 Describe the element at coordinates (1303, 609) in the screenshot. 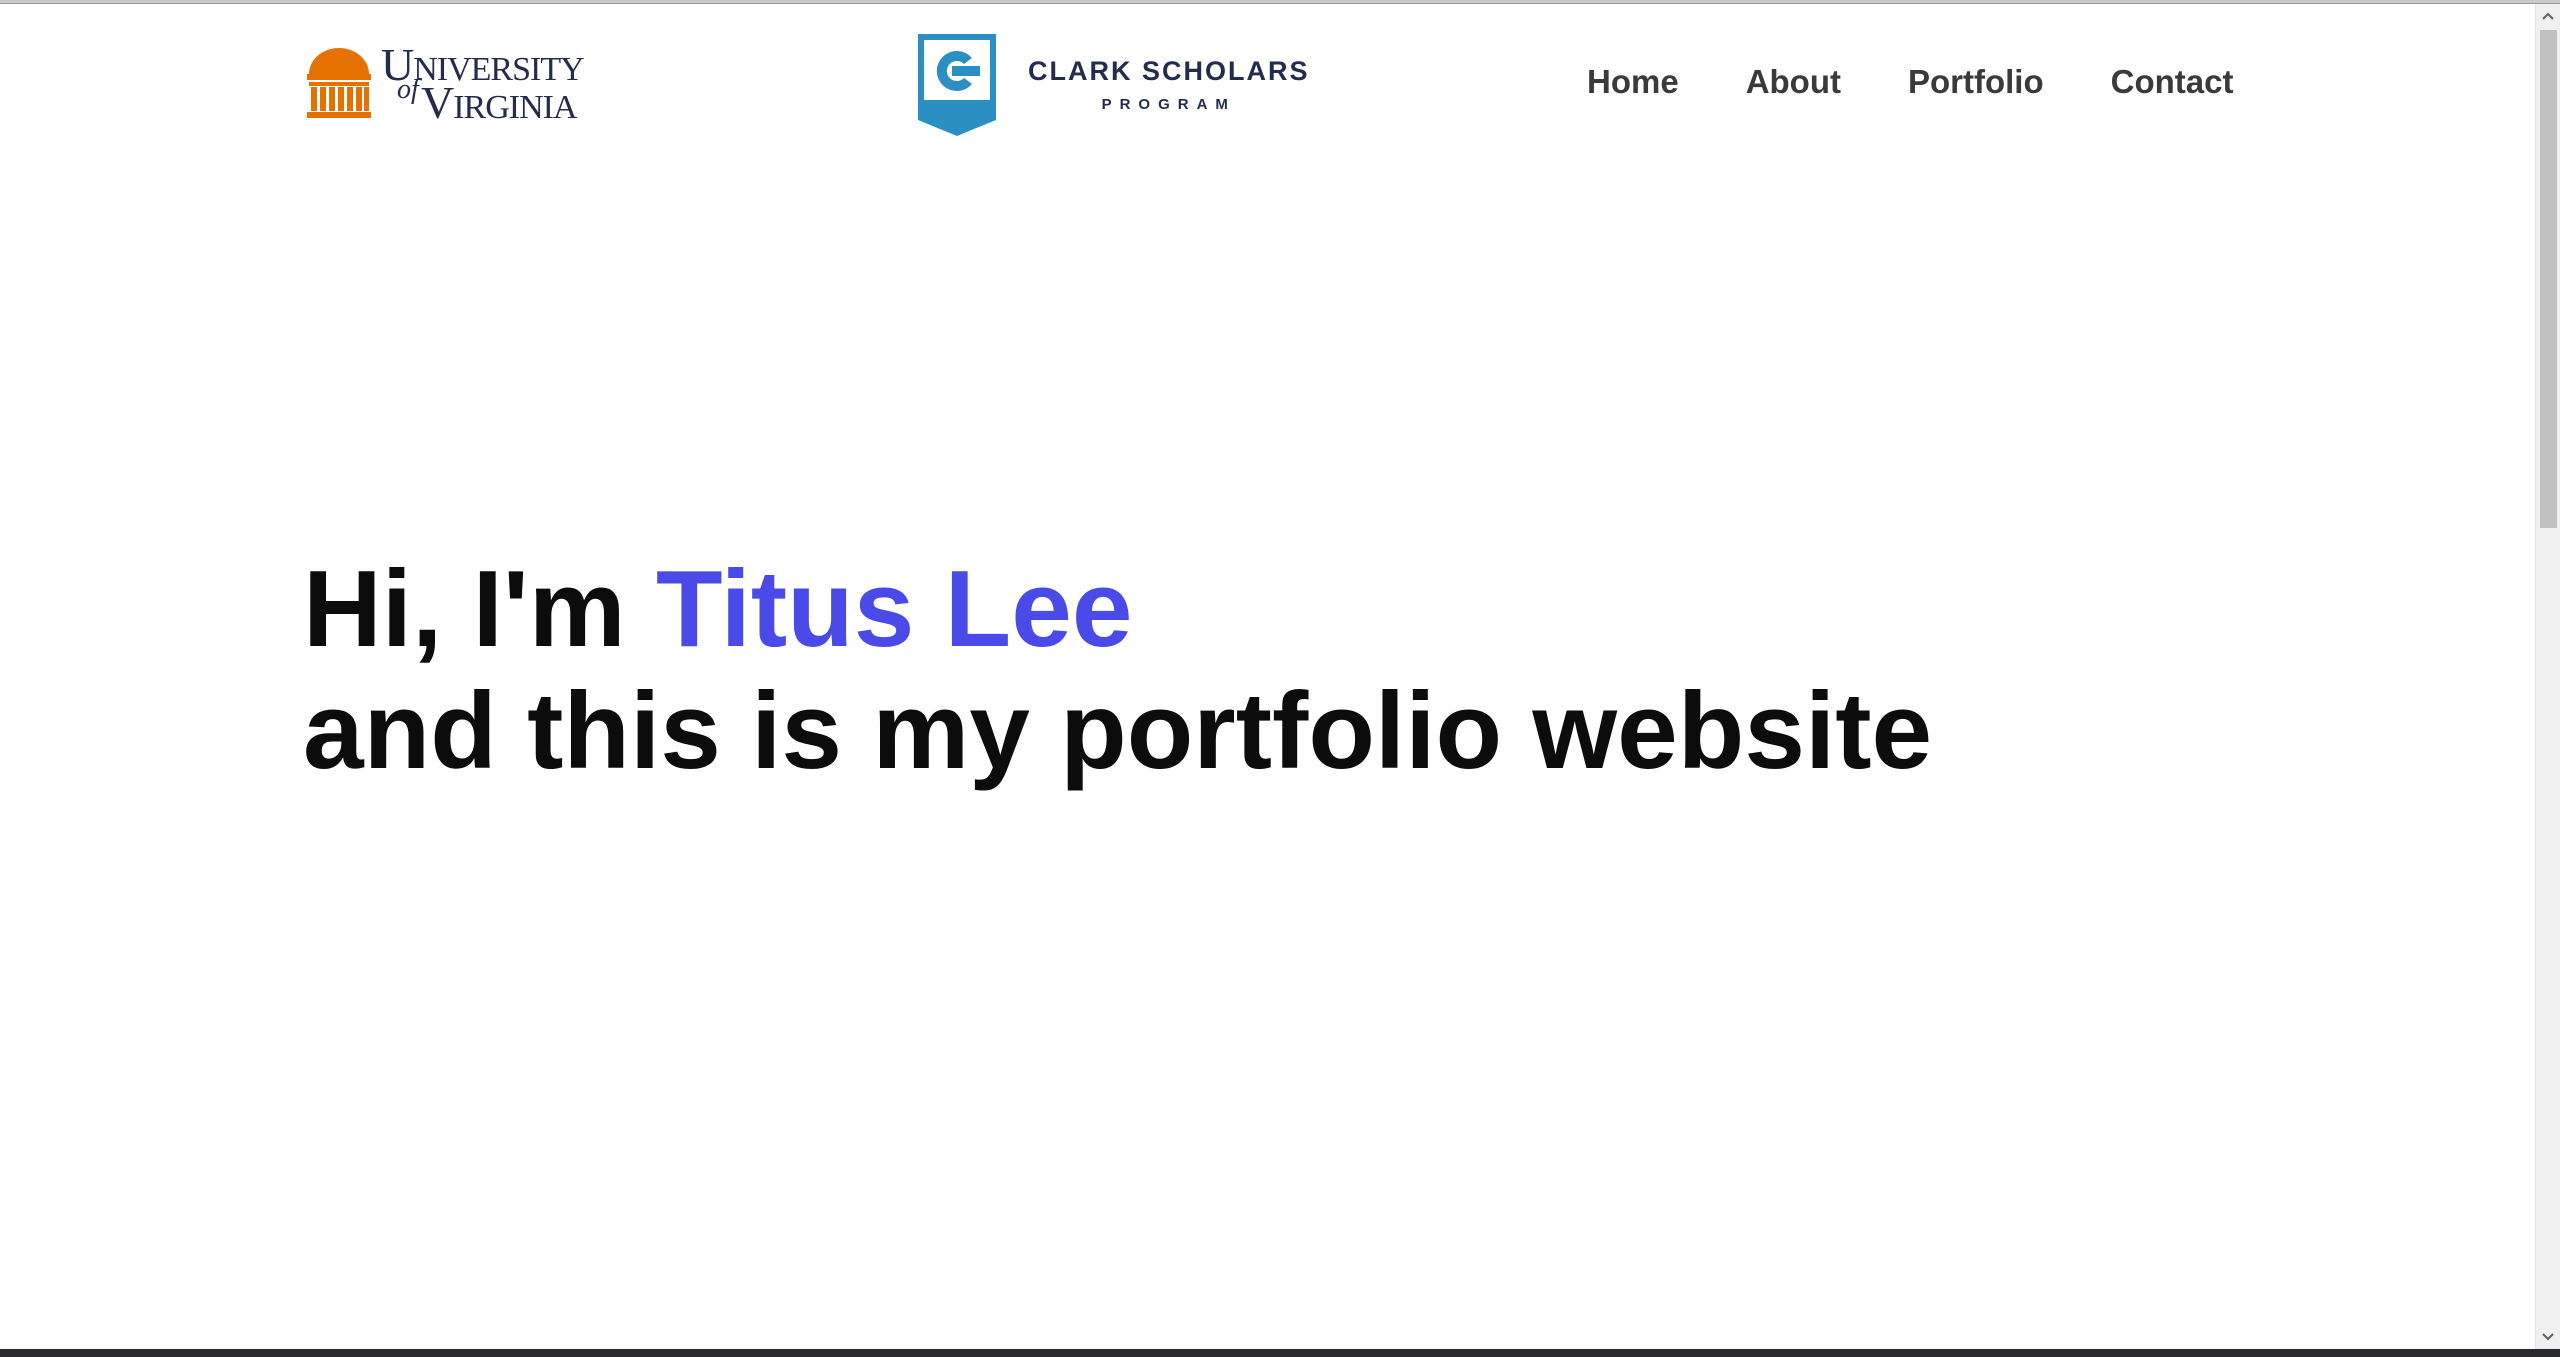

I see `hero-greeting-line: Hi, I'm Titus Lee` at that location.